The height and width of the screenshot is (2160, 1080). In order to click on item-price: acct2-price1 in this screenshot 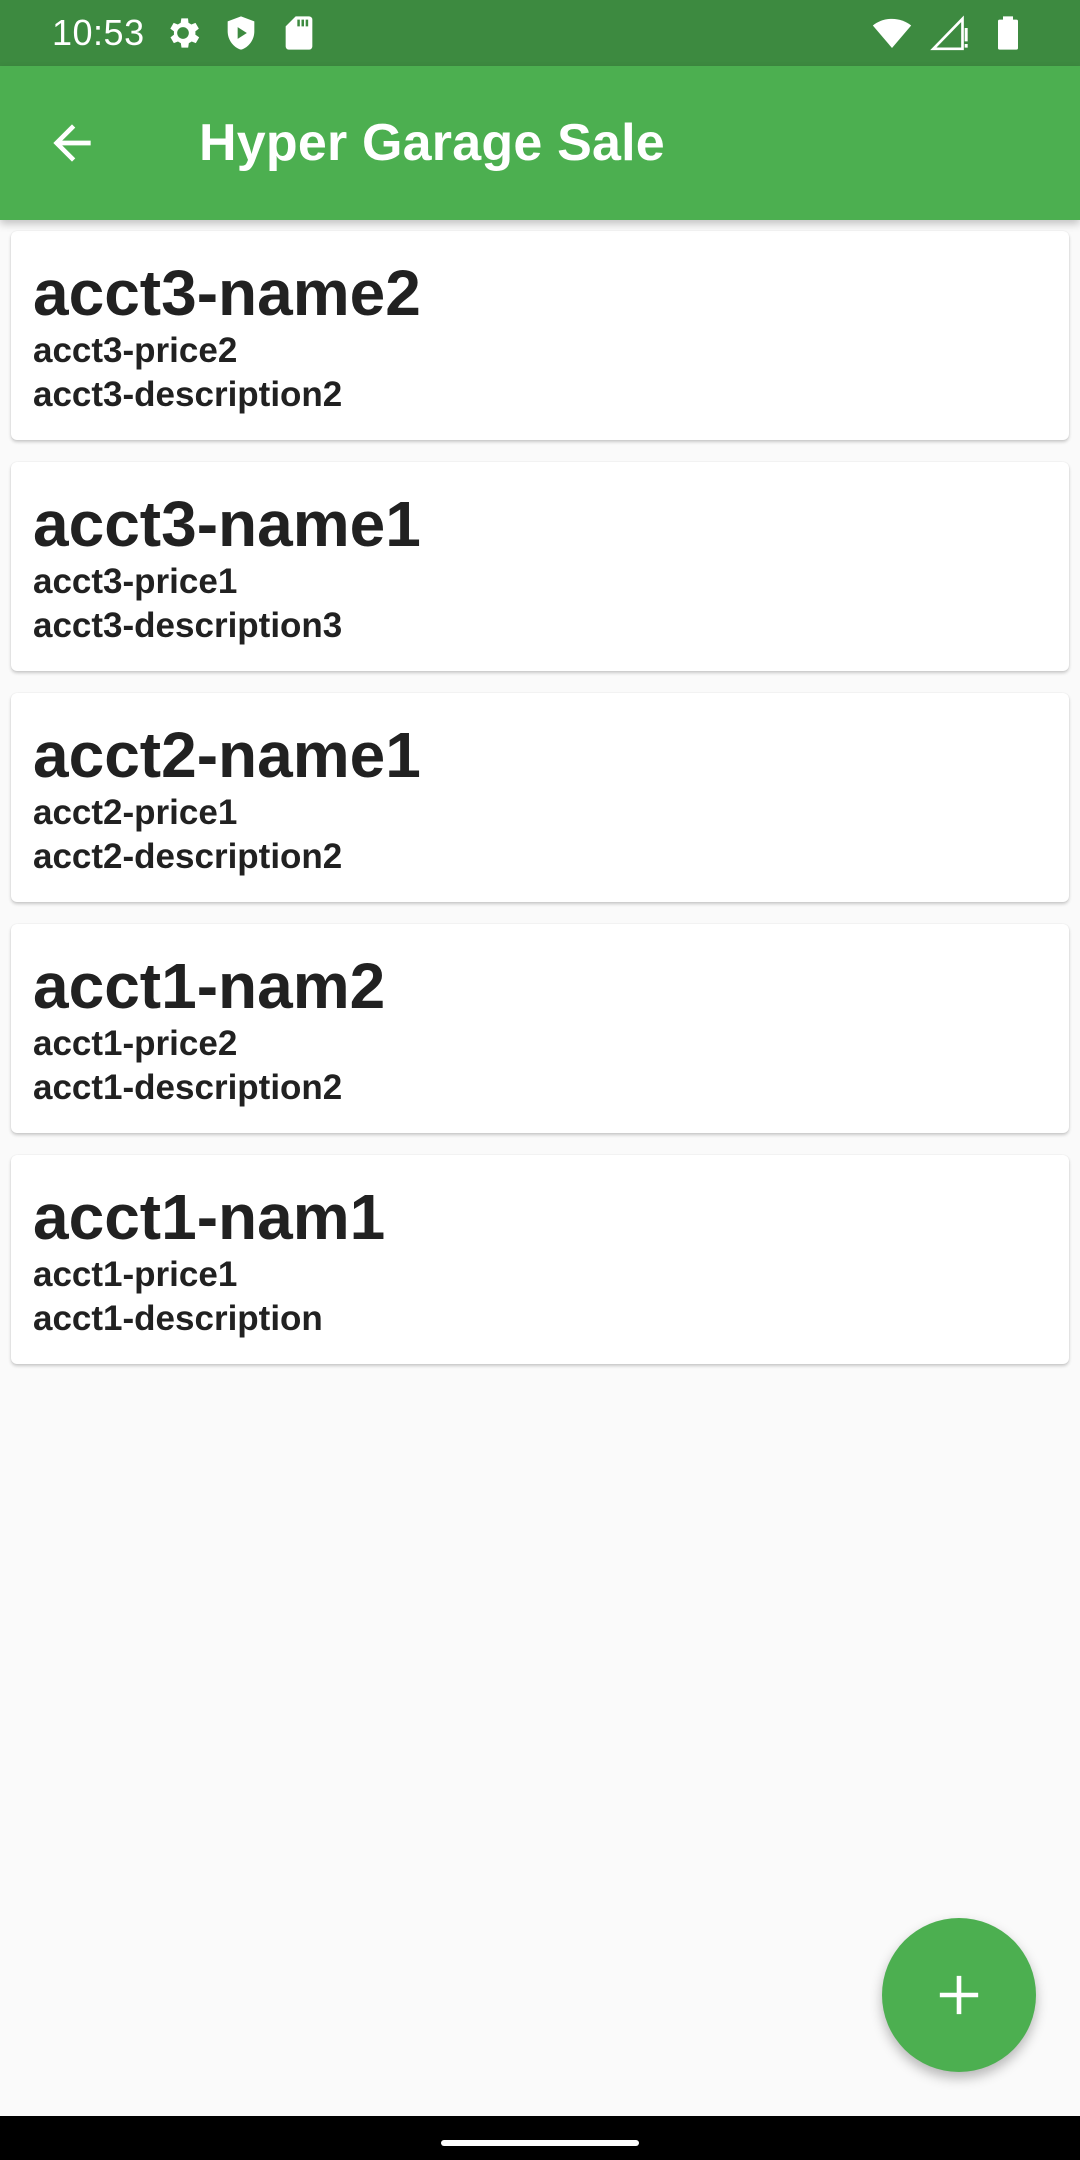, I will do `click(135, 812)`.